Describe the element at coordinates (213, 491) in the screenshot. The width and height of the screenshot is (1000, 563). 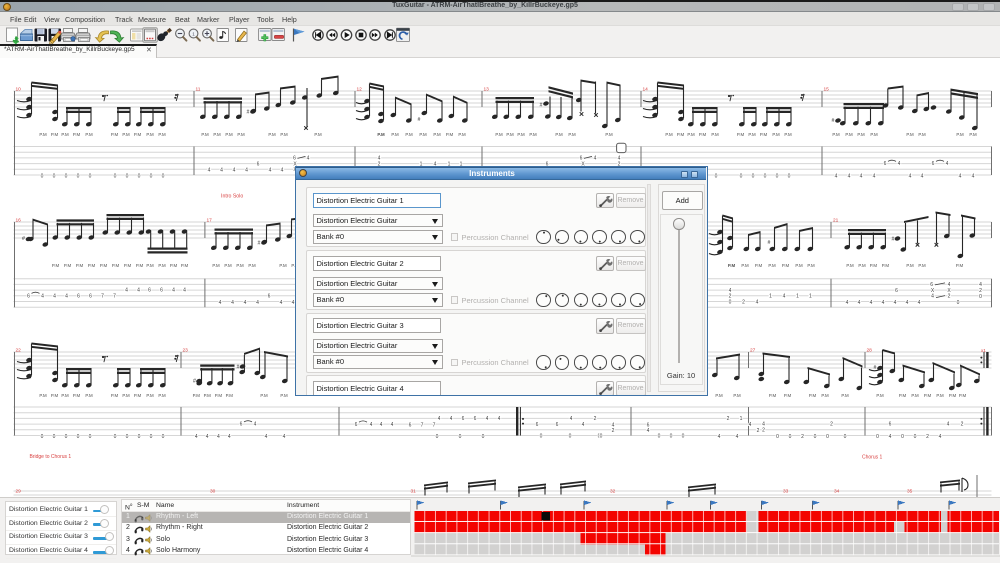
I see `svg-text: 30` at that location.